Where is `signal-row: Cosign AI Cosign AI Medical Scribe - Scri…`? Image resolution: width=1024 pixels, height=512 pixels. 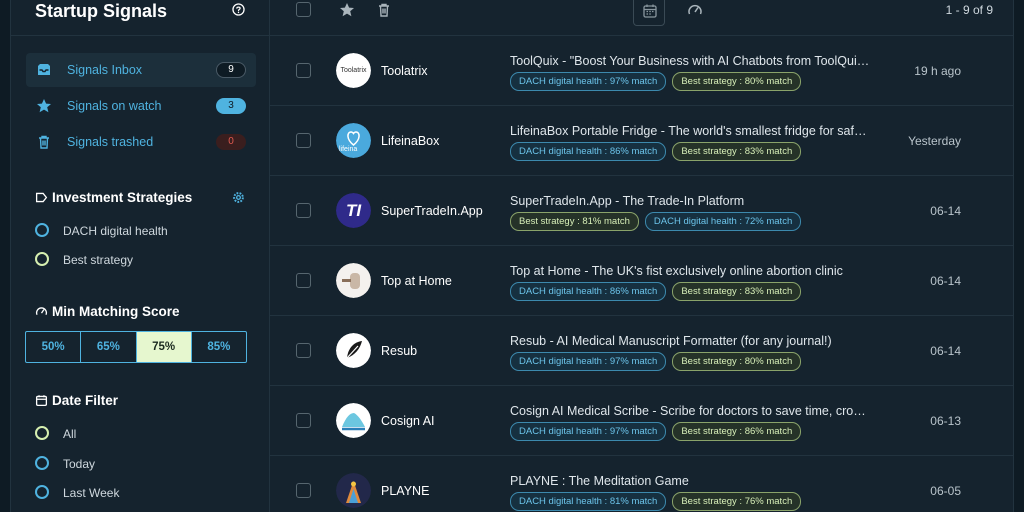 signal-row: Cosign AI Cosign AI Medical Scribe - Scri… is located at coordinates (641, 421).